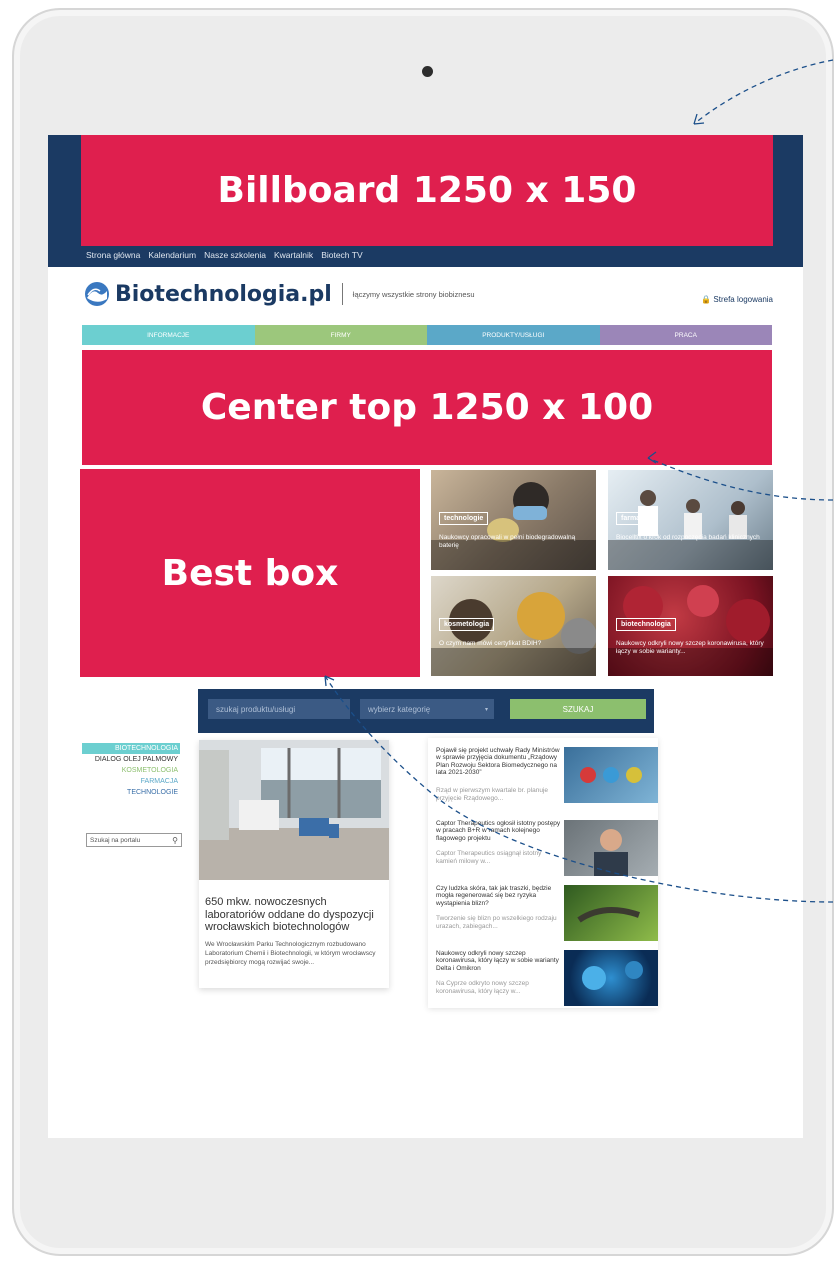 The image size is (837, 1261). Describe the element at coordinates (467, 624) in the screenshot. I see `tile-badge: kosmetologia` at that location.